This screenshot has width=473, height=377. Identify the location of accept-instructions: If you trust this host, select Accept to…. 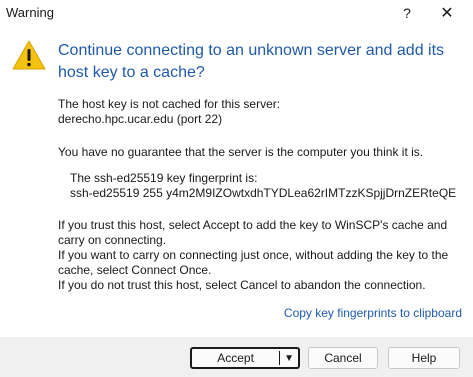
(253, 232).